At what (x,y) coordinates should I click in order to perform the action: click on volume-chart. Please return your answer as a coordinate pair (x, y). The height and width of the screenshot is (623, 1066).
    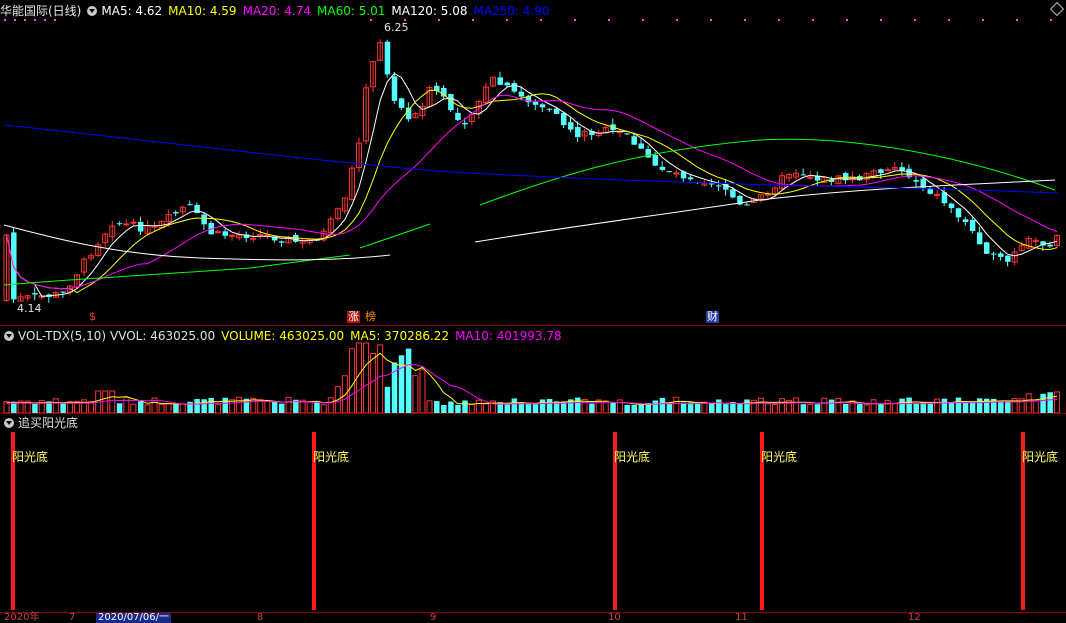
    Looking at the image, I should click on (533, 370).